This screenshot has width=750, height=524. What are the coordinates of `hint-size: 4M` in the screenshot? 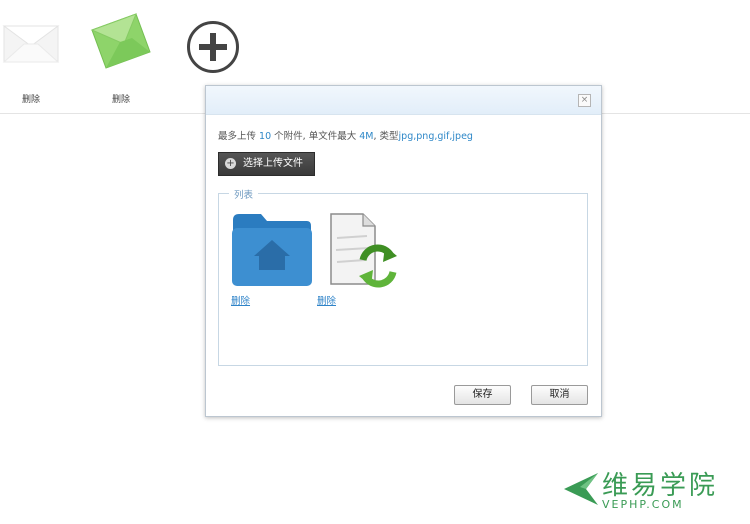 It's located at (366, 136).